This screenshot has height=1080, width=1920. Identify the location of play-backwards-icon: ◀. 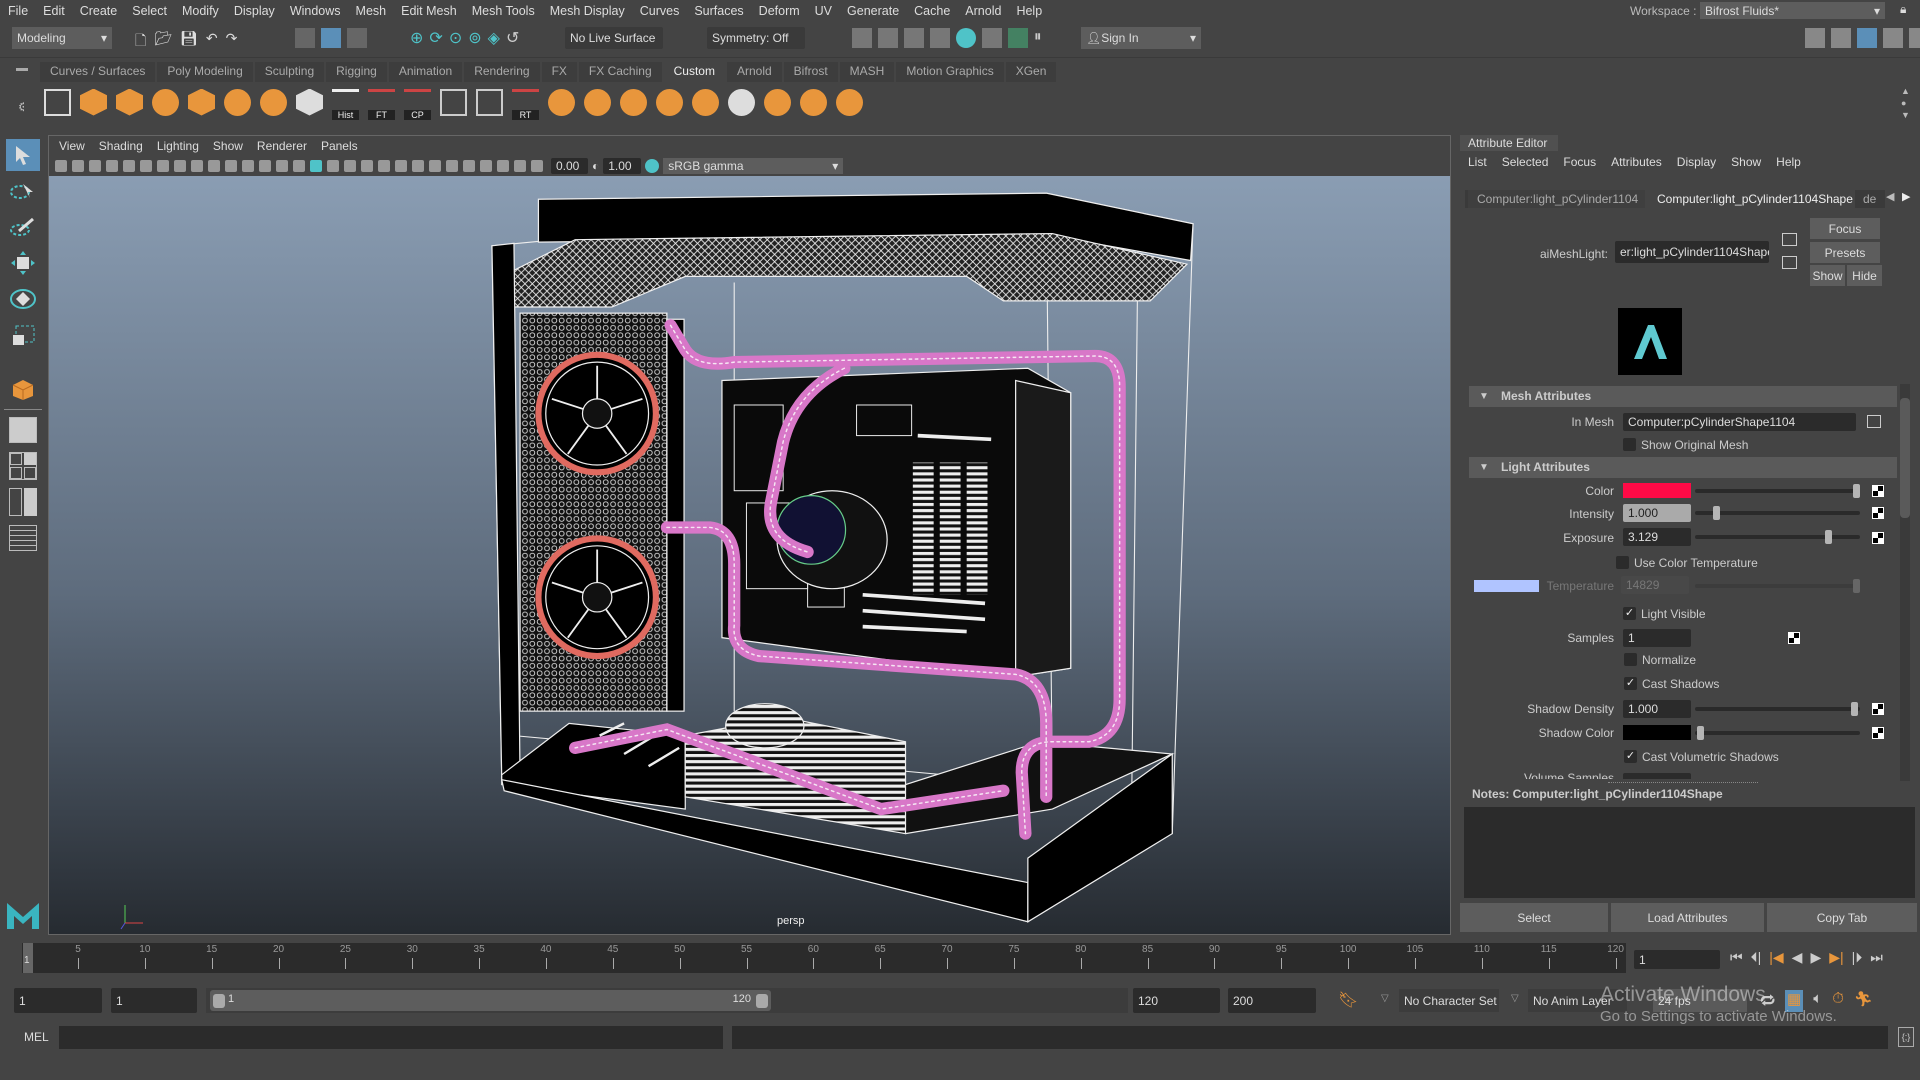
(1797, 957).